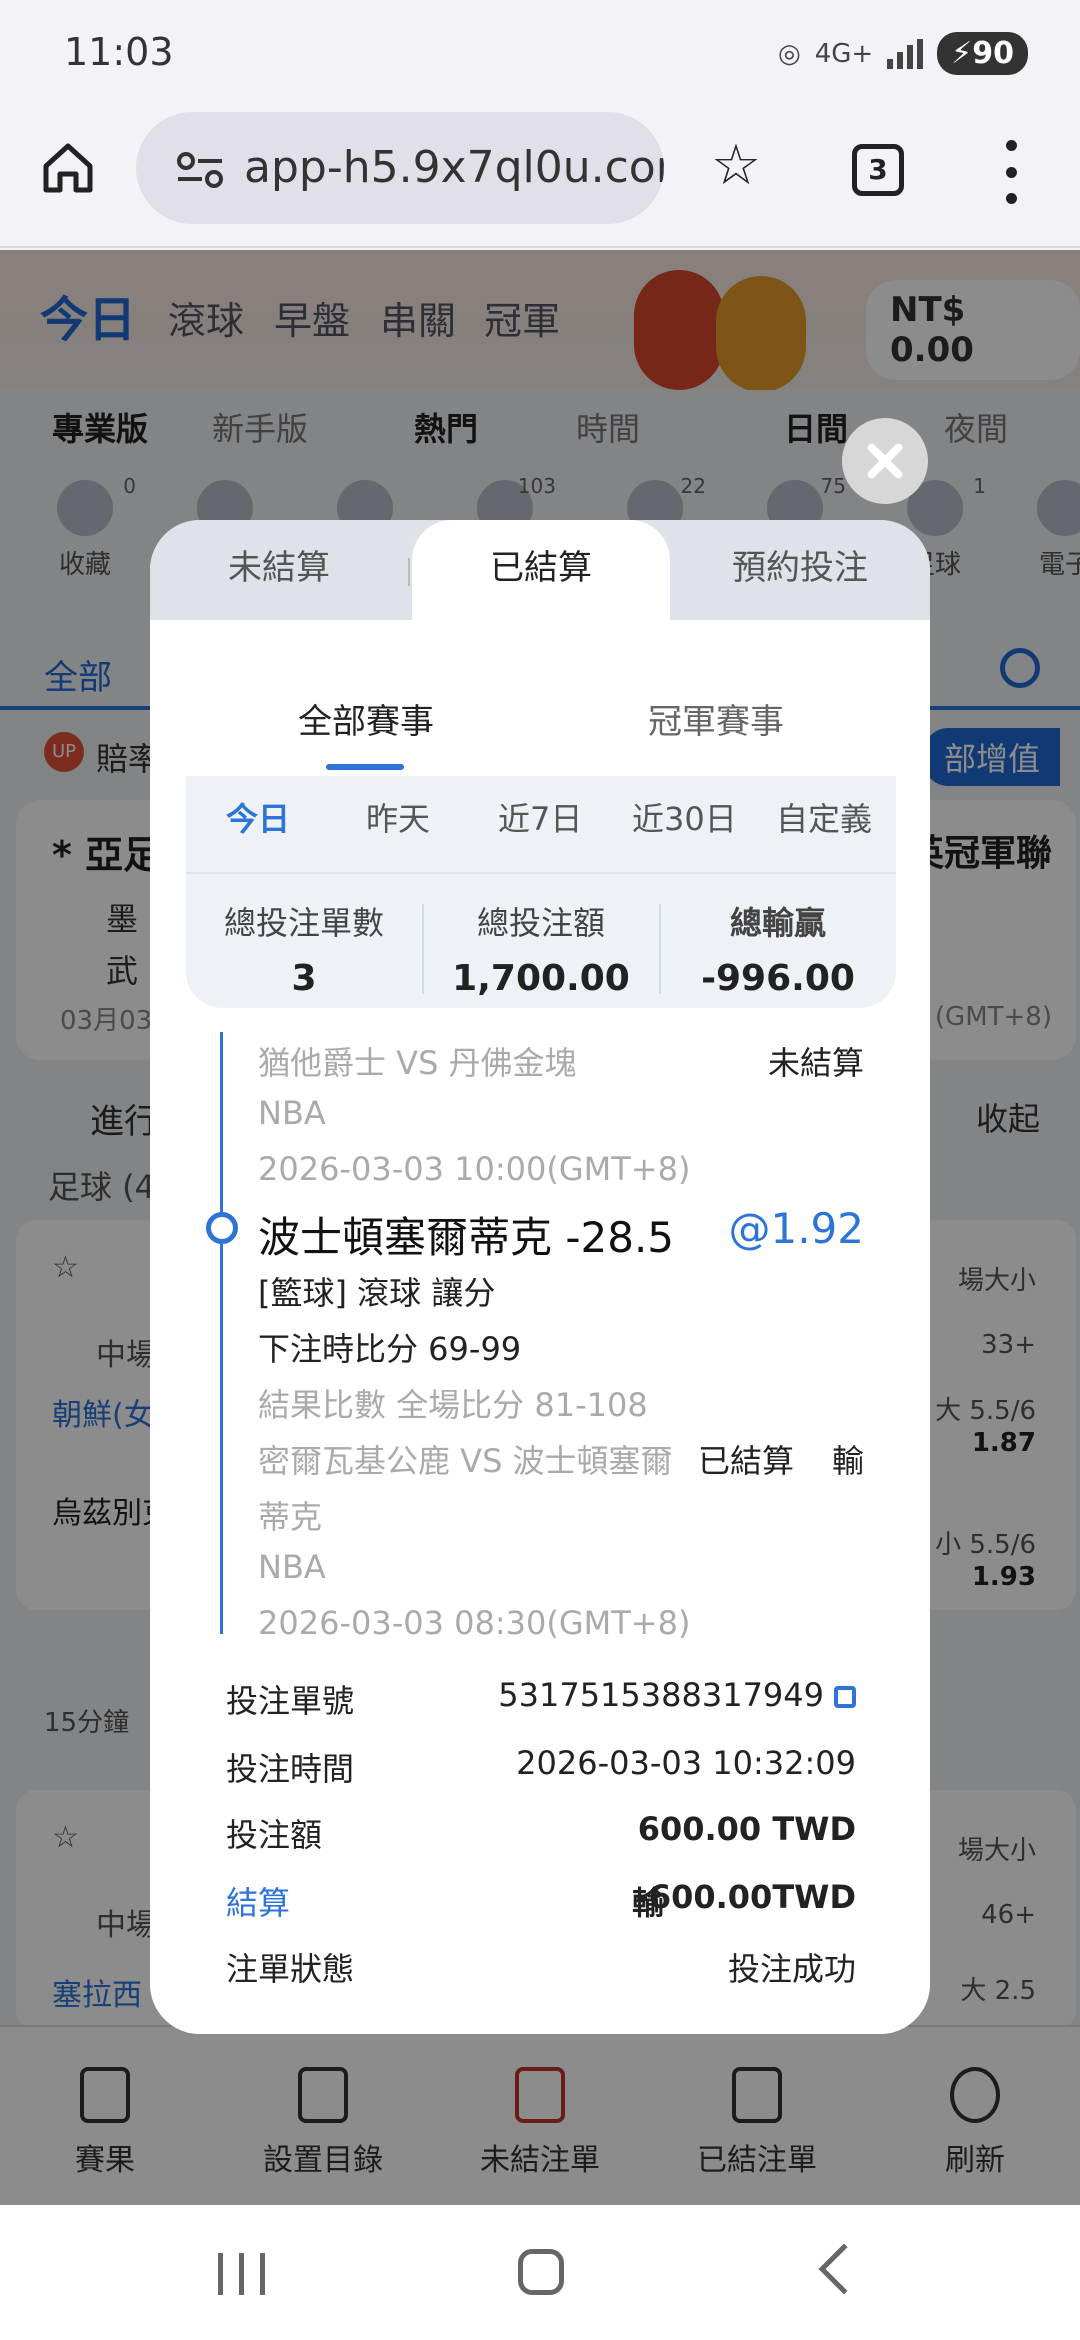  I want to click on network-type: 4G+, so click(844, 53).